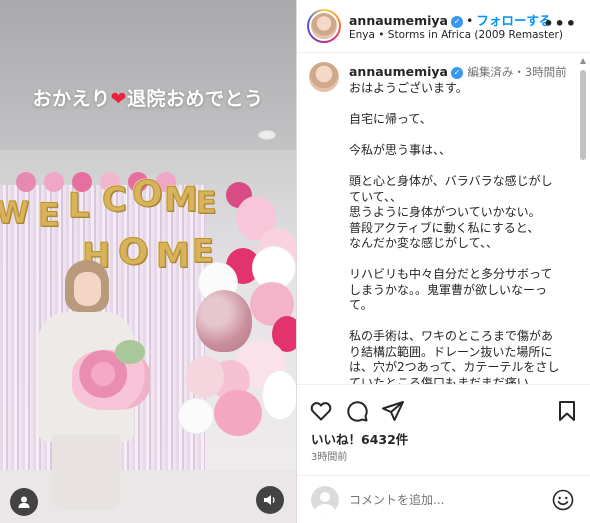 The height and width of the screenshot is (523, 590). What do you see at coordinates (148, 195) in the screenshot?
I see `balloon-letter: O` at bounding box center [148, 195].